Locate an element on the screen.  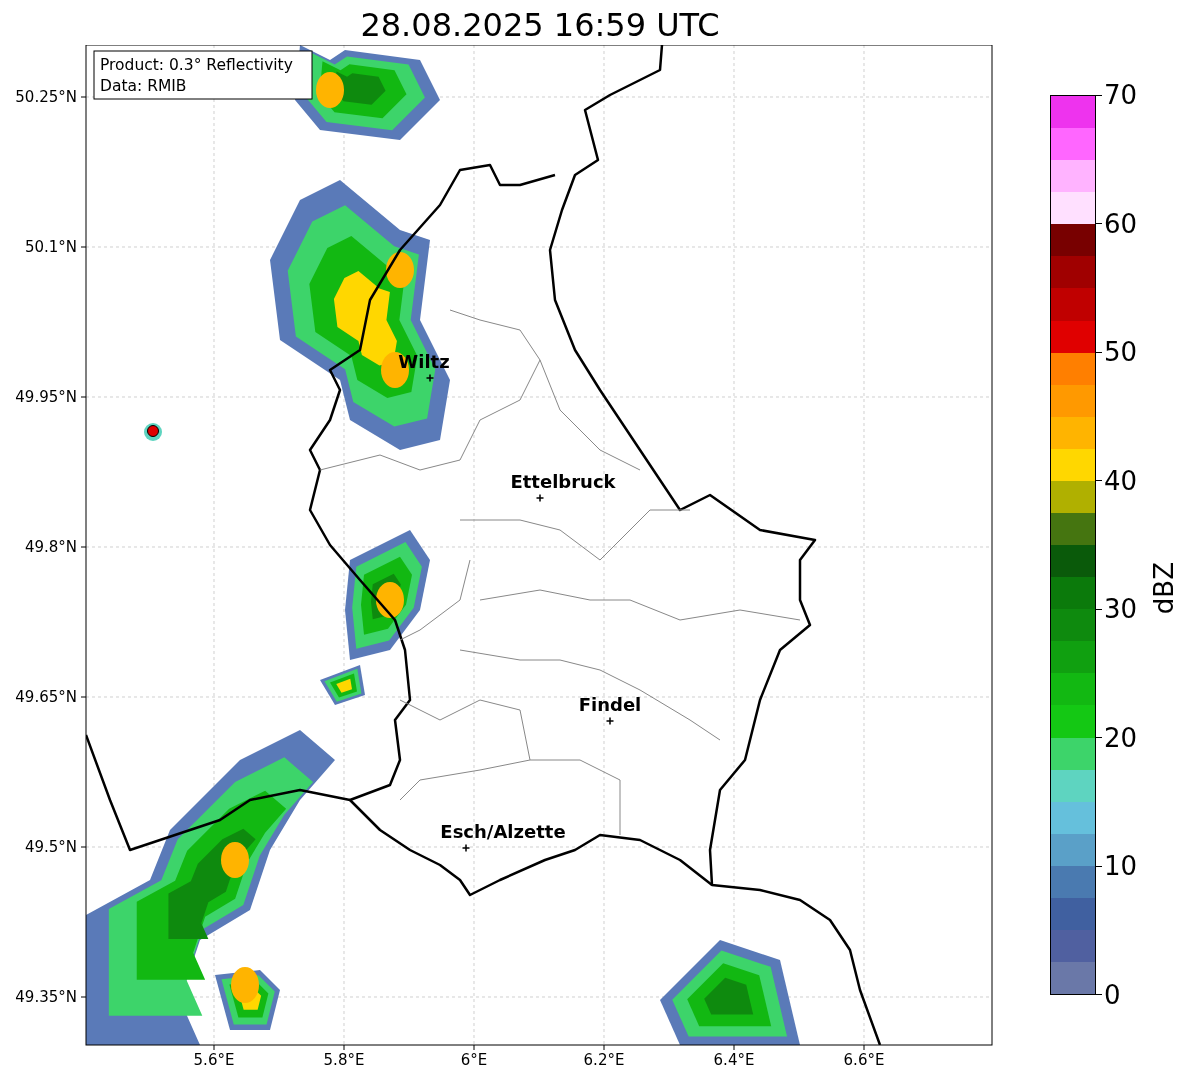
colorbar-tick-label: 30 is located at coordinates (1121, 609).